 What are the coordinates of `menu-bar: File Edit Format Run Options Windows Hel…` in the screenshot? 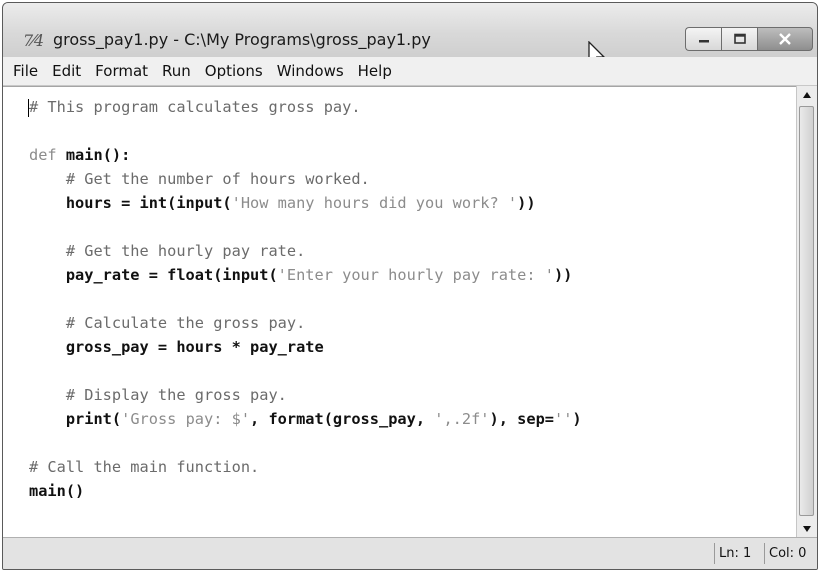 It's located at (410, 71).